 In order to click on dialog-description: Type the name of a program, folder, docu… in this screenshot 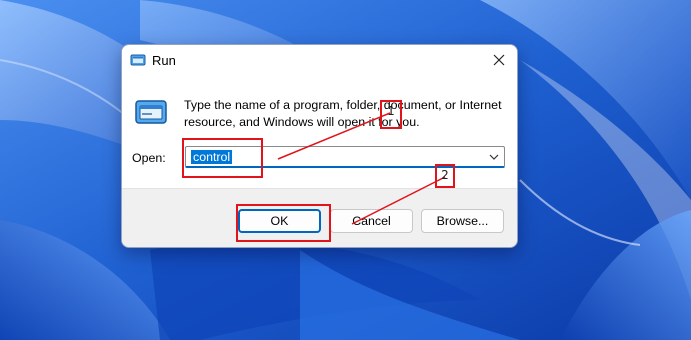, I will do `click(343, 113)`.